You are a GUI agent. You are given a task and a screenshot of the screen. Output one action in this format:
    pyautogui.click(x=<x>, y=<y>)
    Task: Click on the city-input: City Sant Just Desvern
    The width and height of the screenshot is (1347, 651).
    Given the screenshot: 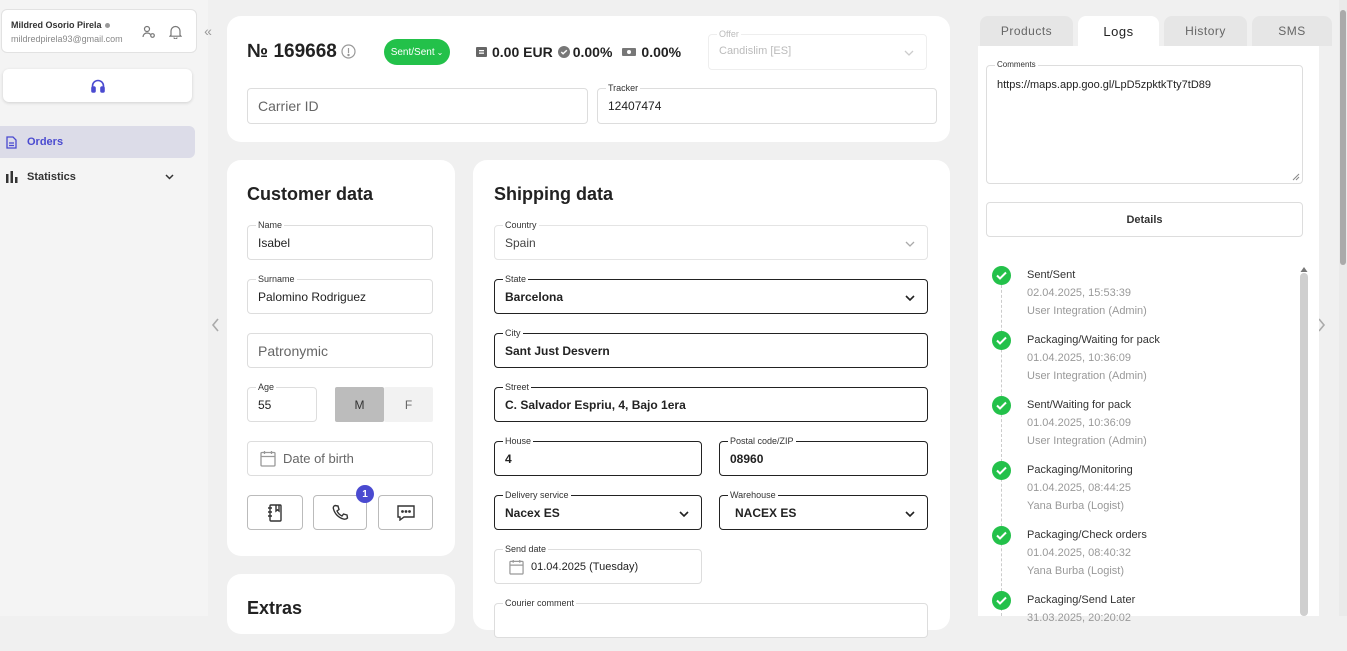 What is the action you would take?
    pyautogui.click(x=711, y=347)
    